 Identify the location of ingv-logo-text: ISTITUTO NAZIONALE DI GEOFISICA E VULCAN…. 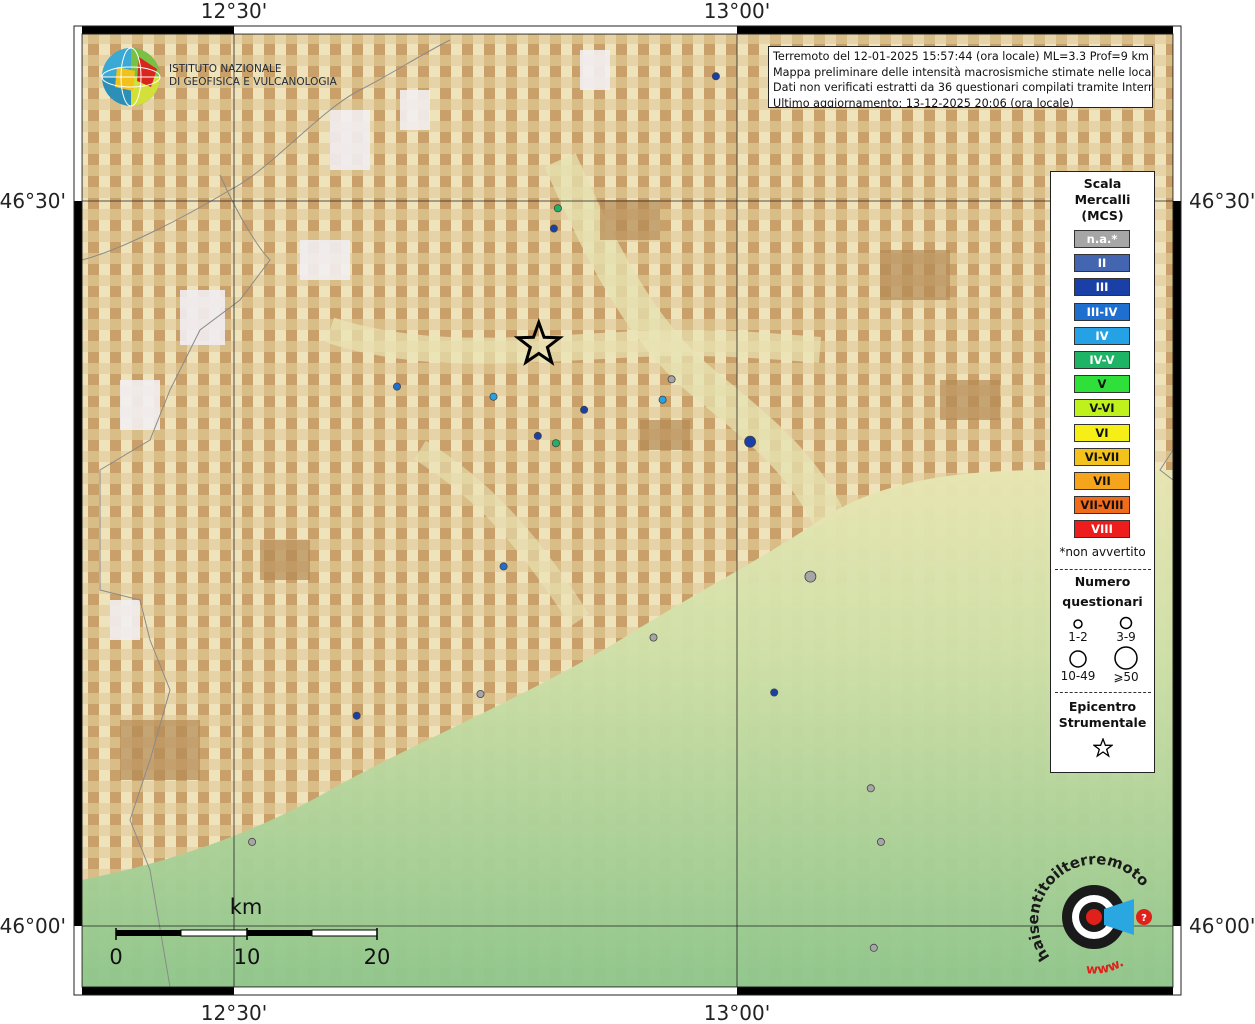
(253, 76).